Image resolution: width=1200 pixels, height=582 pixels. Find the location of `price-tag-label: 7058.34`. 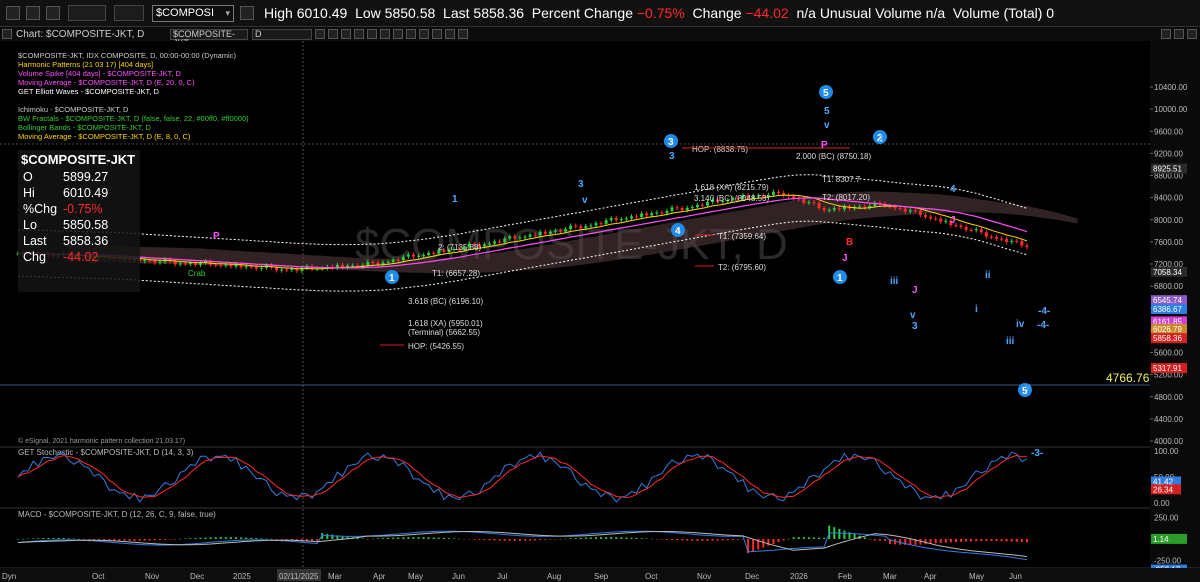

price-tag-label: 7058.34 is located at coordinates (1167, 272).